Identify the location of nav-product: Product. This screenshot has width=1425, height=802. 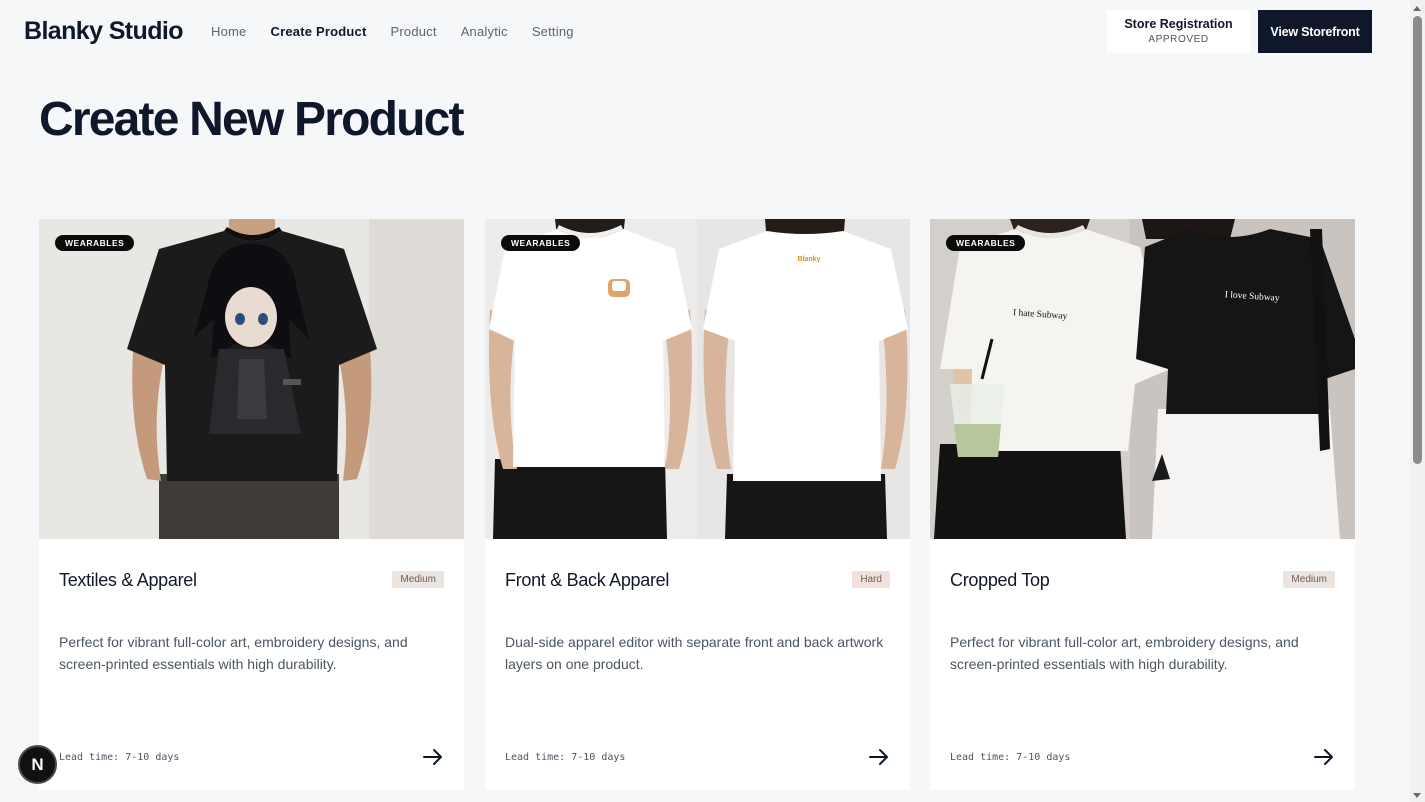
(413, 31).